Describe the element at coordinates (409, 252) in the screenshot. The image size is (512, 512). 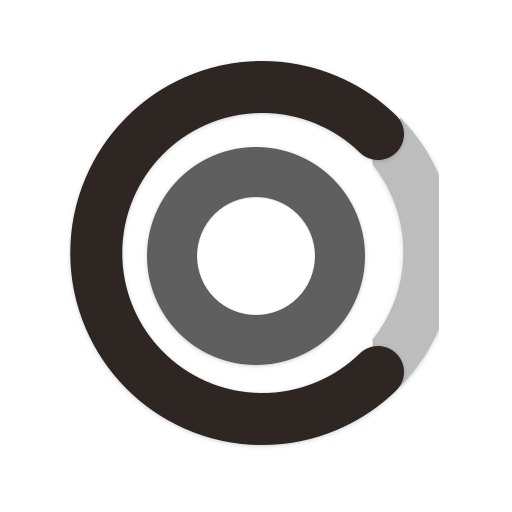
I see `outer-arc-light` at that location.